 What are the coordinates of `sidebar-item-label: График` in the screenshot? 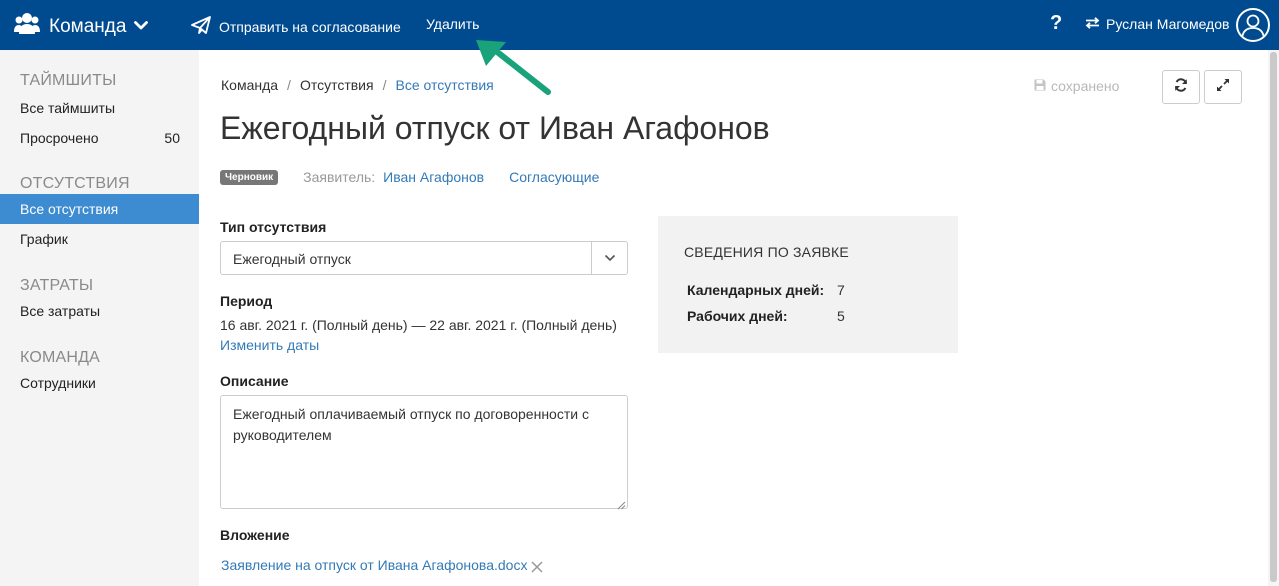 It's located at (44, 239).